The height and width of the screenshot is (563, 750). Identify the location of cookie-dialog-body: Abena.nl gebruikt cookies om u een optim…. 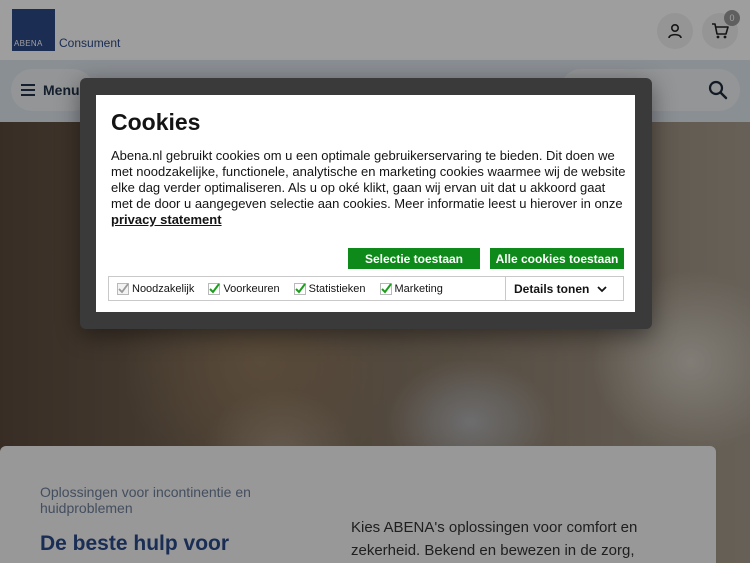
(368, 188).